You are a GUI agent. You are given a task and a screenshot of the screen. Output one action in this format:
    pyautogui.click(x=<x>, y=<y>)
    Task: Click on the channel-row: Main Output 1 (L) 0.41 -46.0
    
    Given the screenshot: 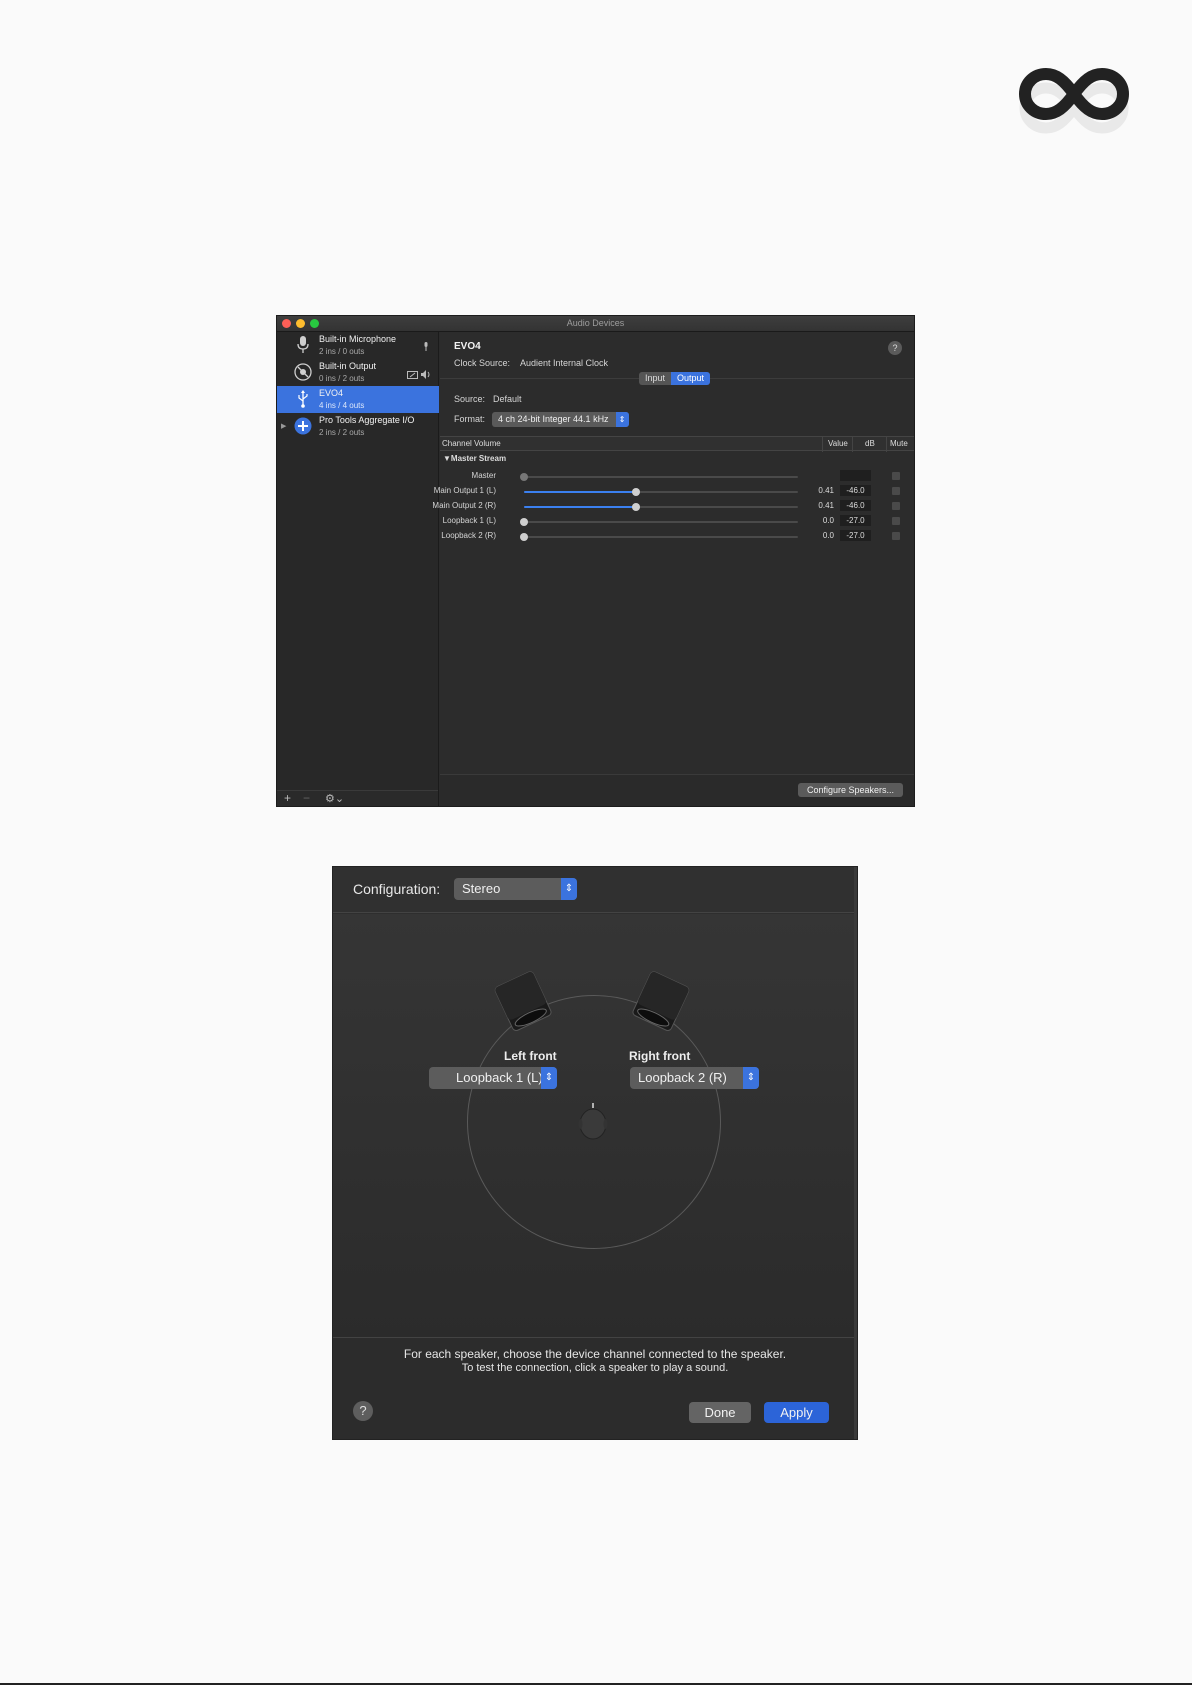 What is the action you would take?
    pyautogui.click(x=674, y=491)
    